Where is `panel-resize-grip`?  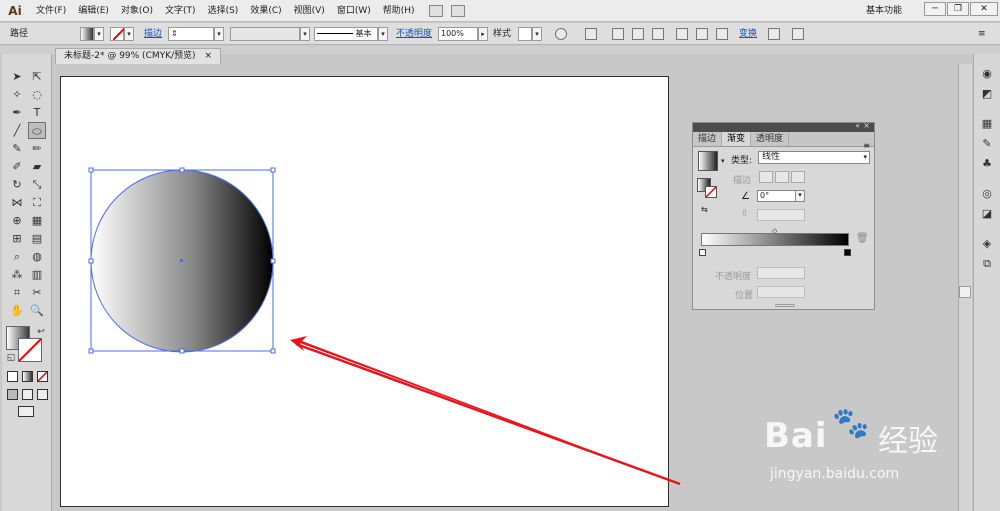
panel-resize-grip is located at coordinates (785, 305).